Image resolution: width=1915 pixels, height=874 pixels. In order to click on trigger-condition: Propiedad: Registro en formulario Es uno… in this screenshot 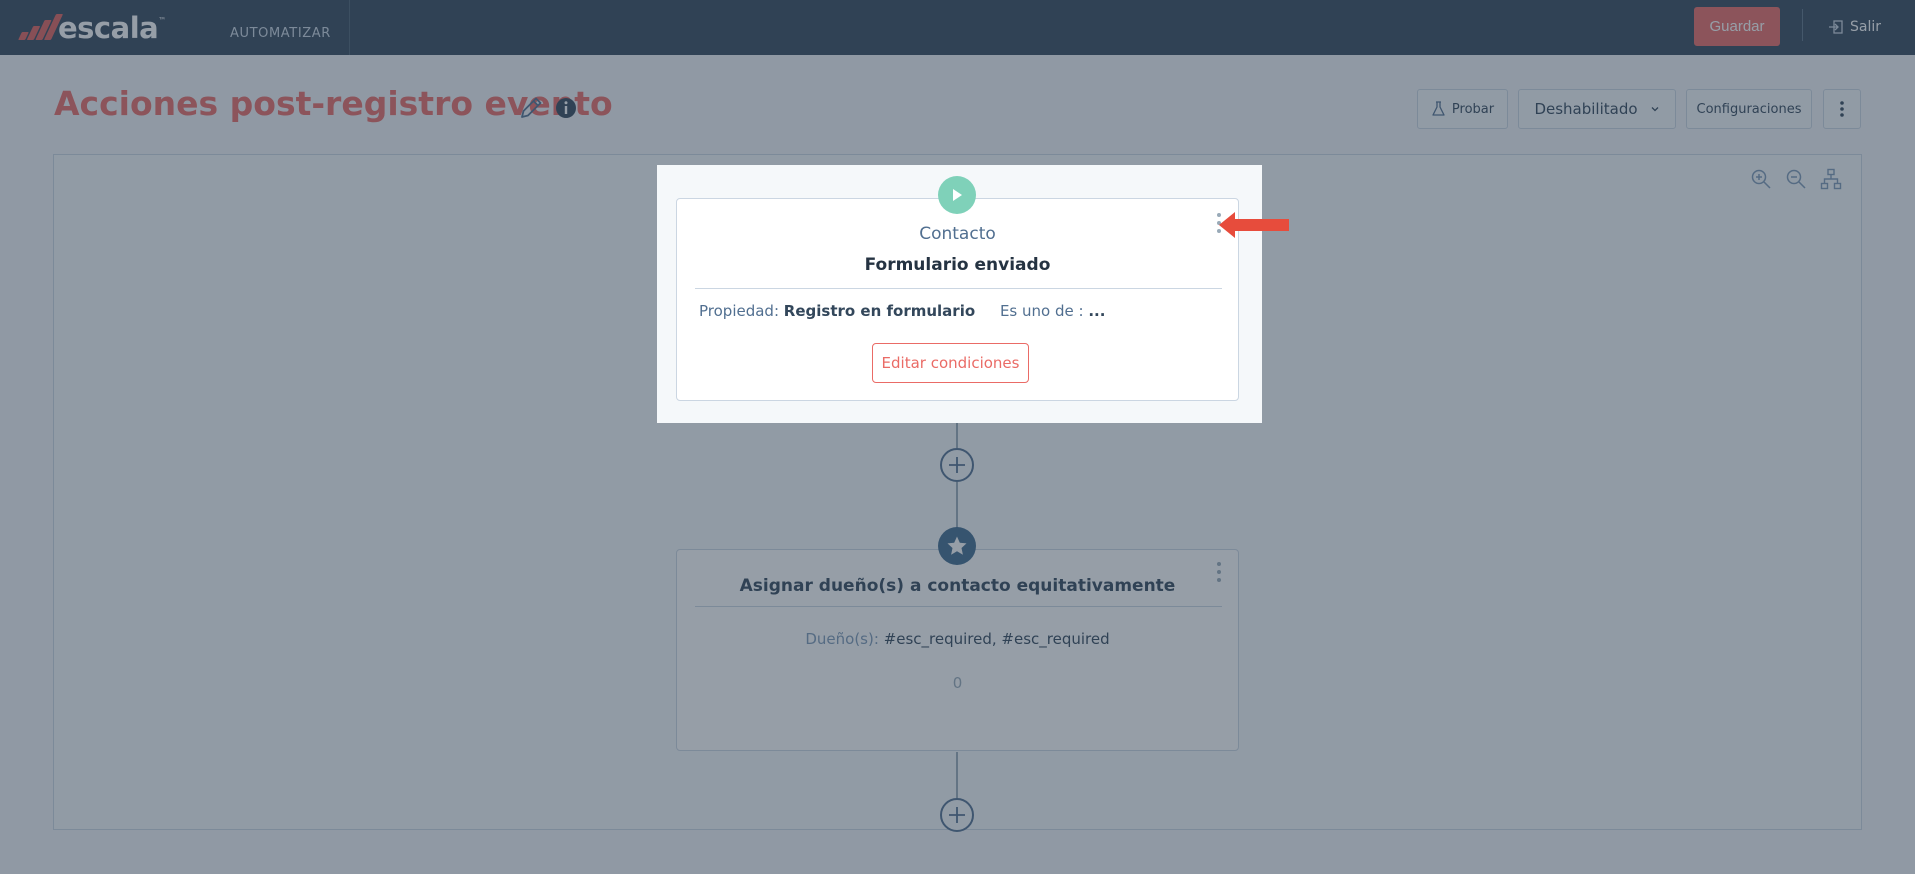, I will do `click(902, 311)`.